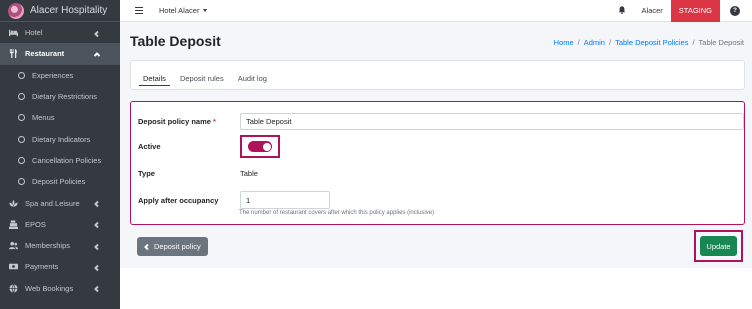 The image size is (752, 309). I want to click on form-row-name: Deposit policy name * Table Deposit, so click(441, 121).